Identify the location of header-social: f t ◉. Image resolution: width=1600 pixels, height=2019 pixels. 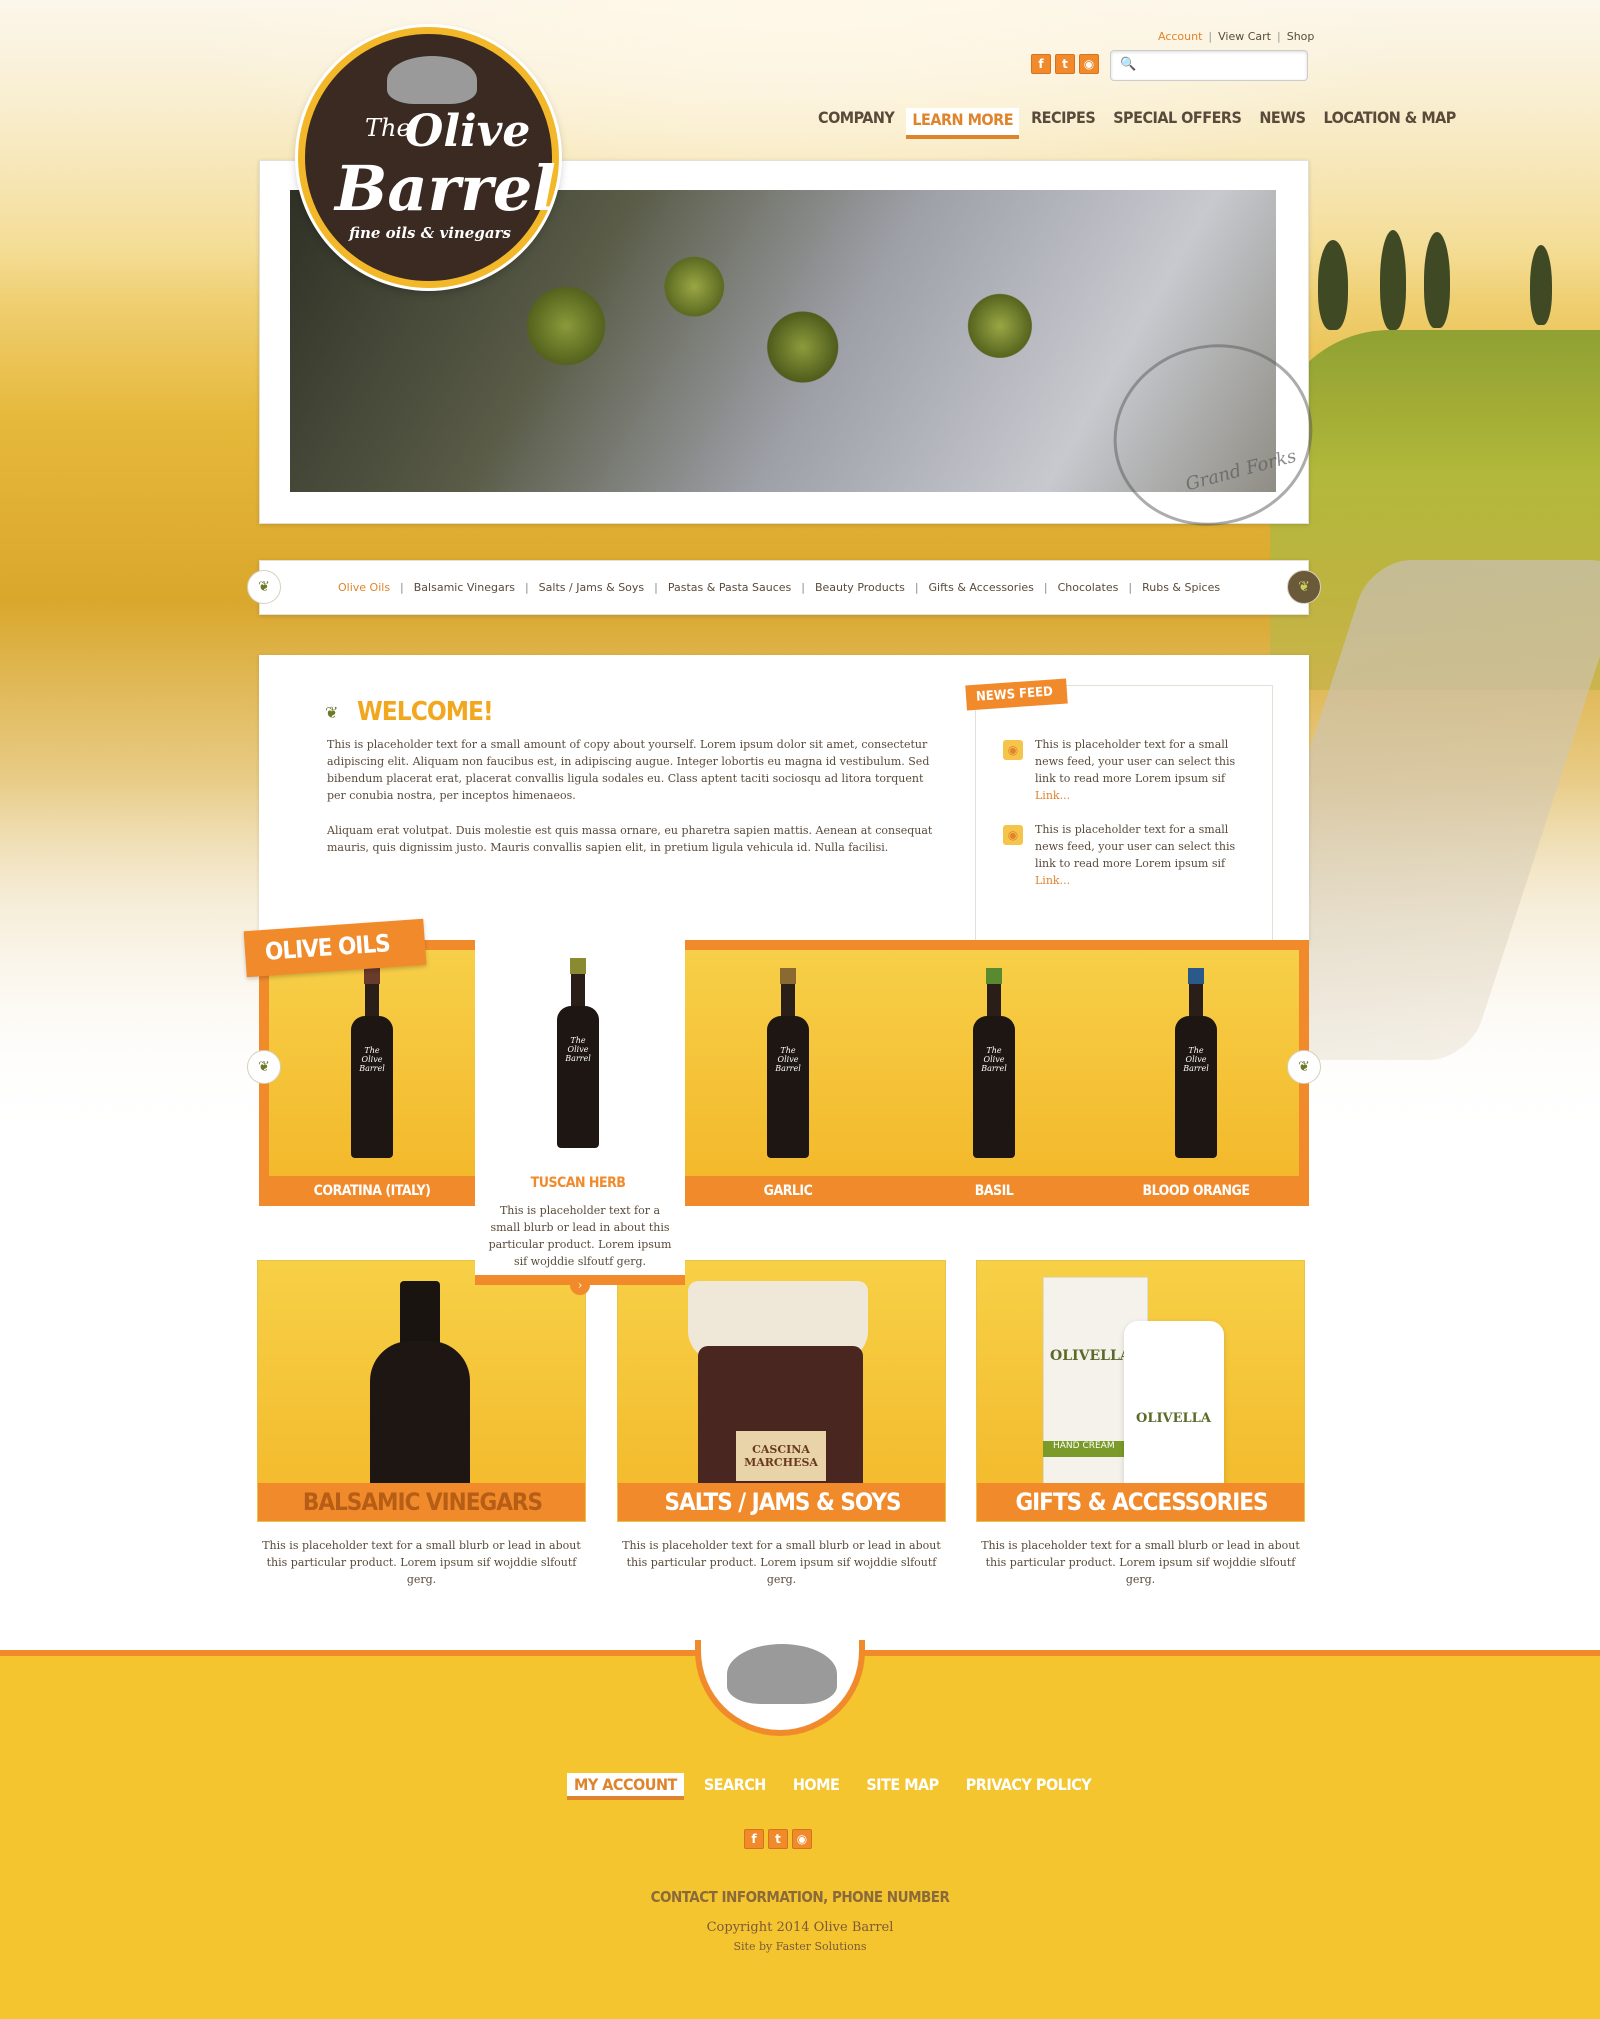
(1065, 64).